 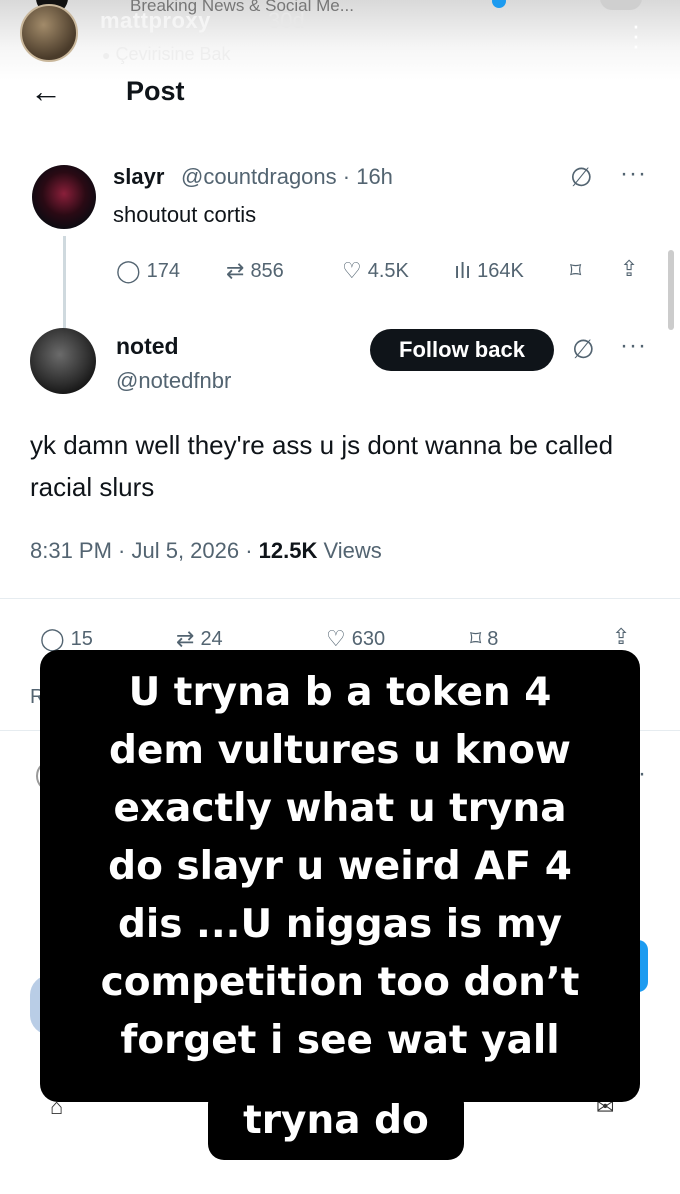 I want to click on repost-count: 856, so click(x=267, y=270).